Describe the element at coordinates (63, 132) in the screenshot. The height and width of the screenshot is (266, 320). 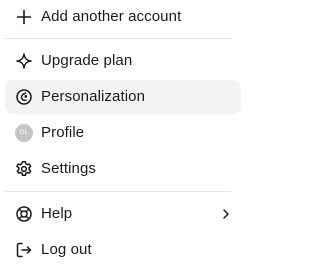
I see `profile-label: Profile` at that location.